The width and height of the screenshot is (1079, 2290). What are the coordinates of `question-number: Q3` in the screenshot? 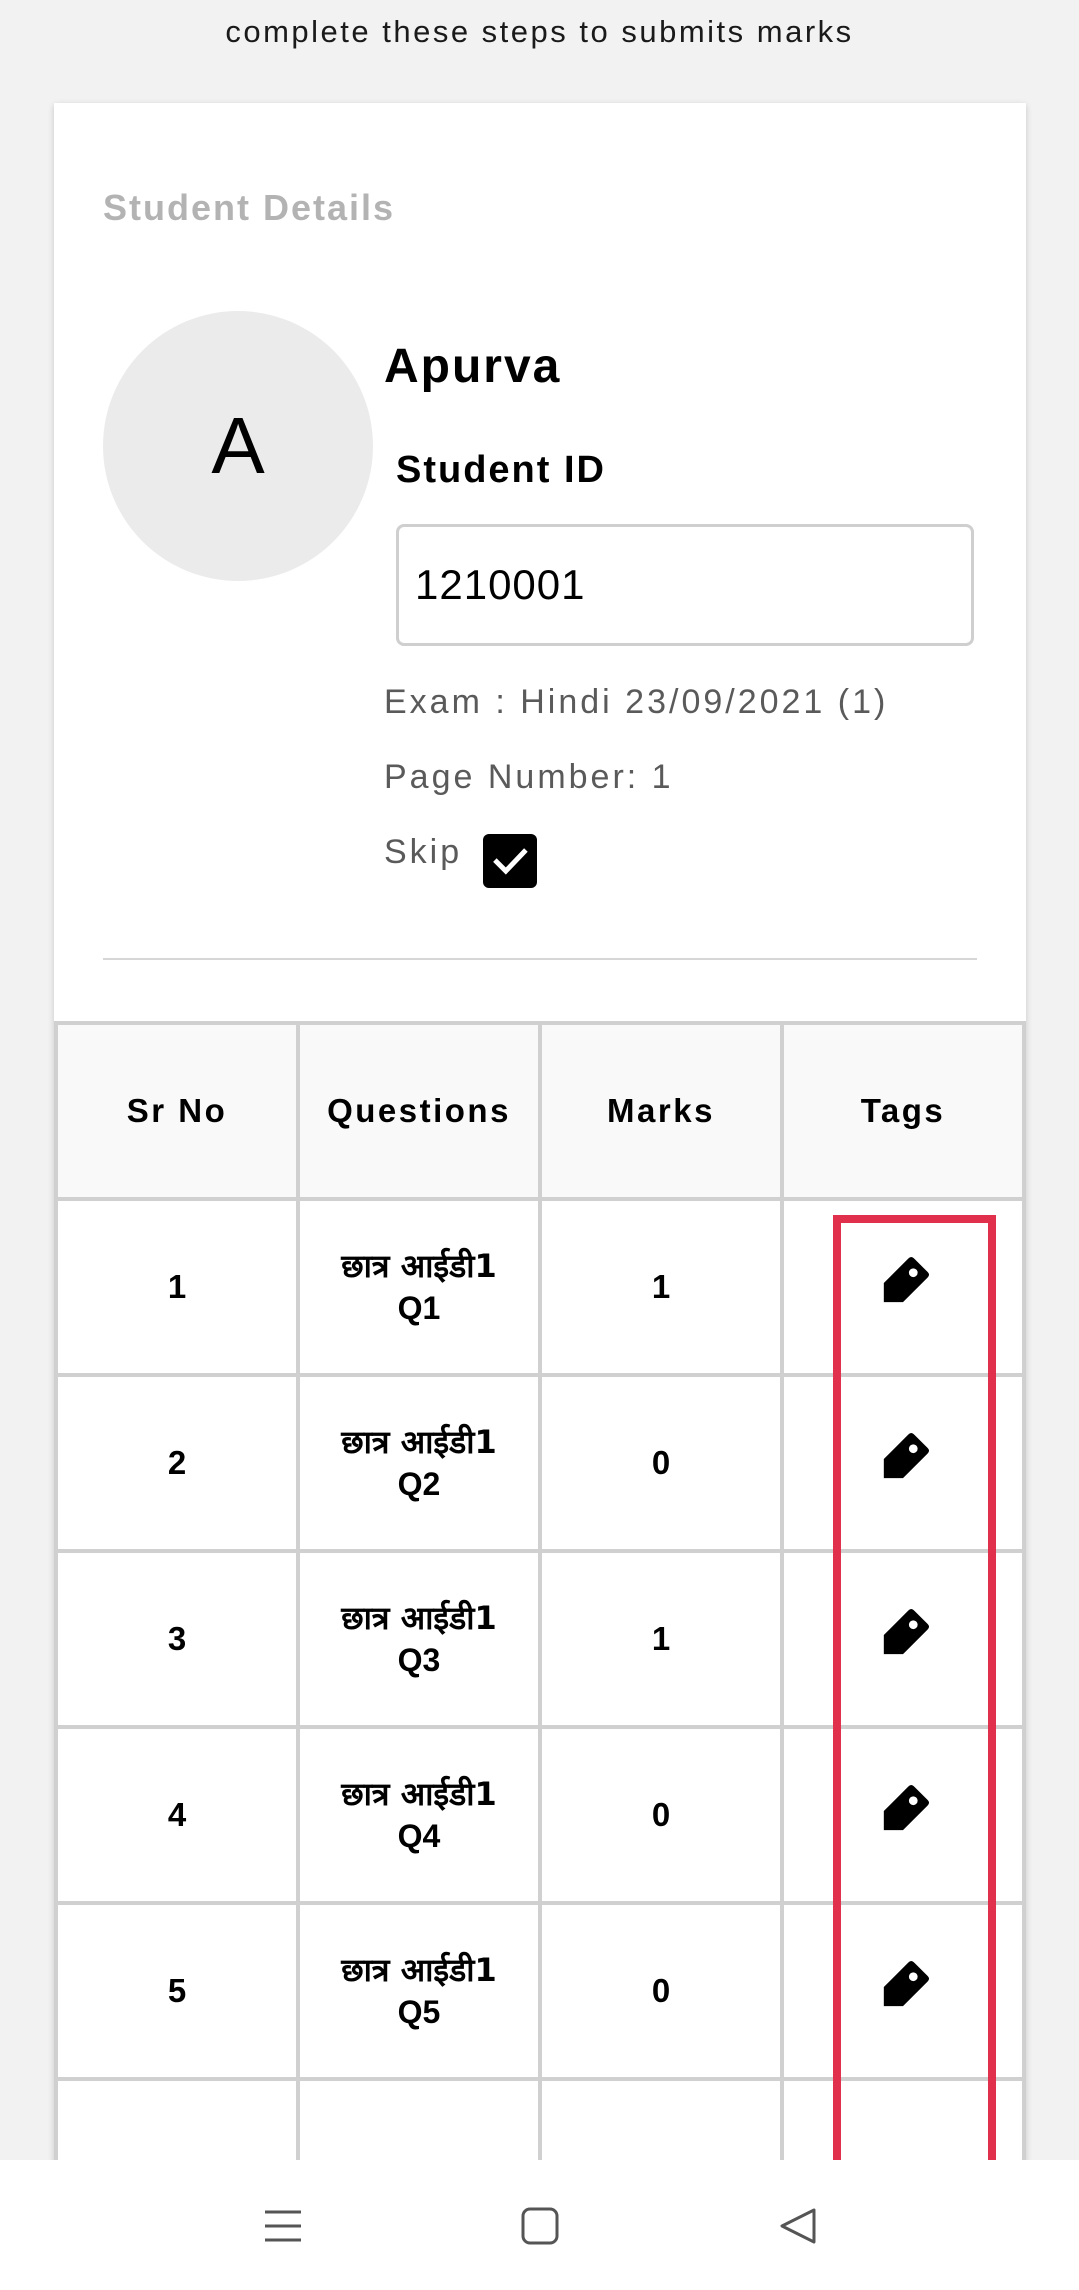 It's located at (419, 1660).